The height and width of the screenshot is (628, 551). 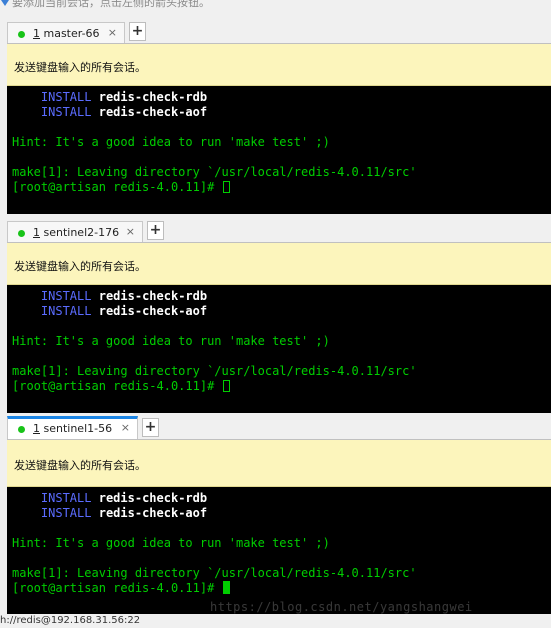 I want to click on tab-master-66: 1 master-66 ×, so click(x=66, y=33).